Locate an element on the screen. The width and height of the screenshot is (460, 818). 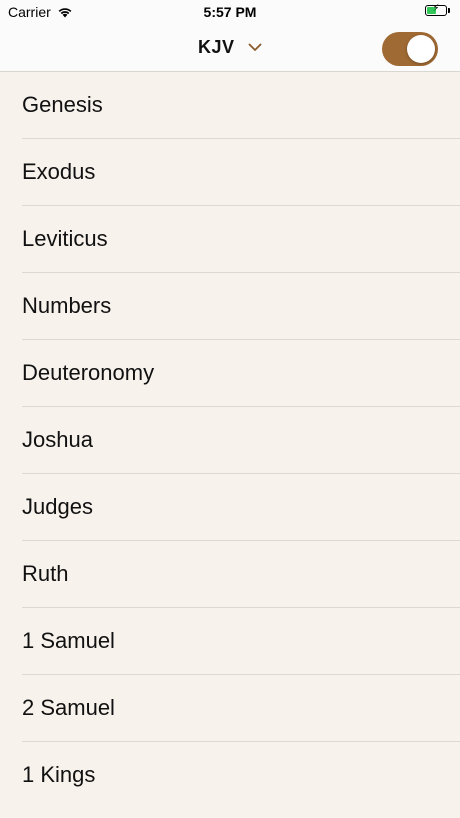
list-item: Exodus is located at coordinates (241, 172).